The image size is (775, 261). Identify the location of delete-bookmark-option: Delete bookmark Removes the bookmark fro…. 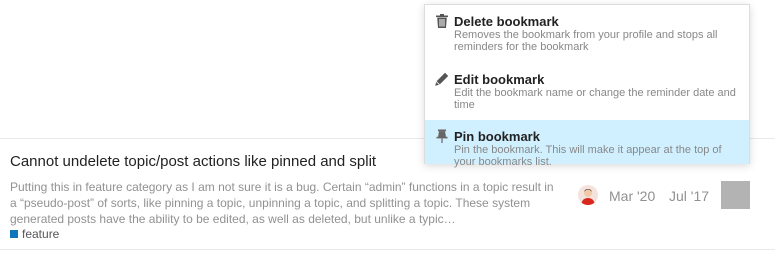
(587, 34).